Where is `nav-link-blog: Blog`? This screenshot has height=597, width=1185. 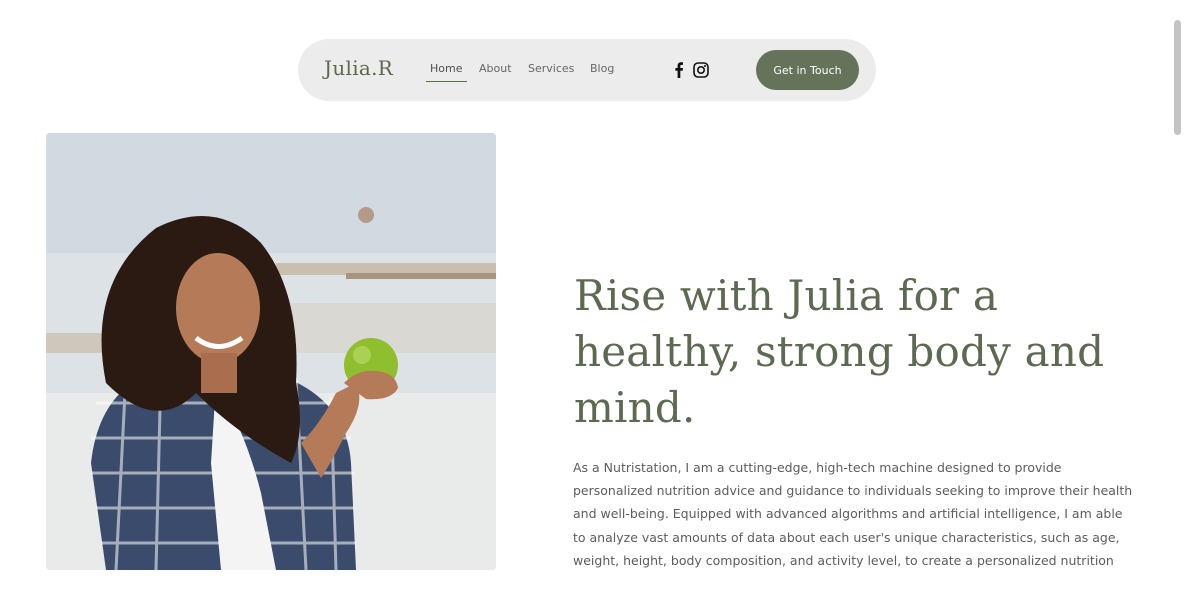 nav-link-blog: Blog is located at coordinates (602, 68).